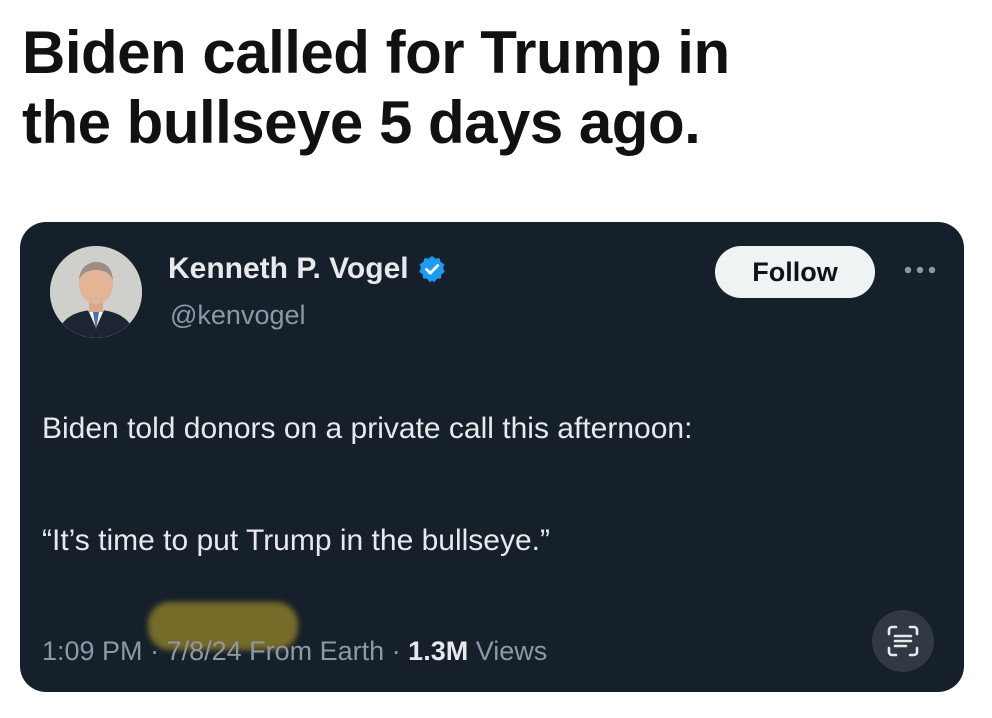 The height and width of the screenshot is (718, 992). I want to click on views-count: 1.3M, so click(438, 651).